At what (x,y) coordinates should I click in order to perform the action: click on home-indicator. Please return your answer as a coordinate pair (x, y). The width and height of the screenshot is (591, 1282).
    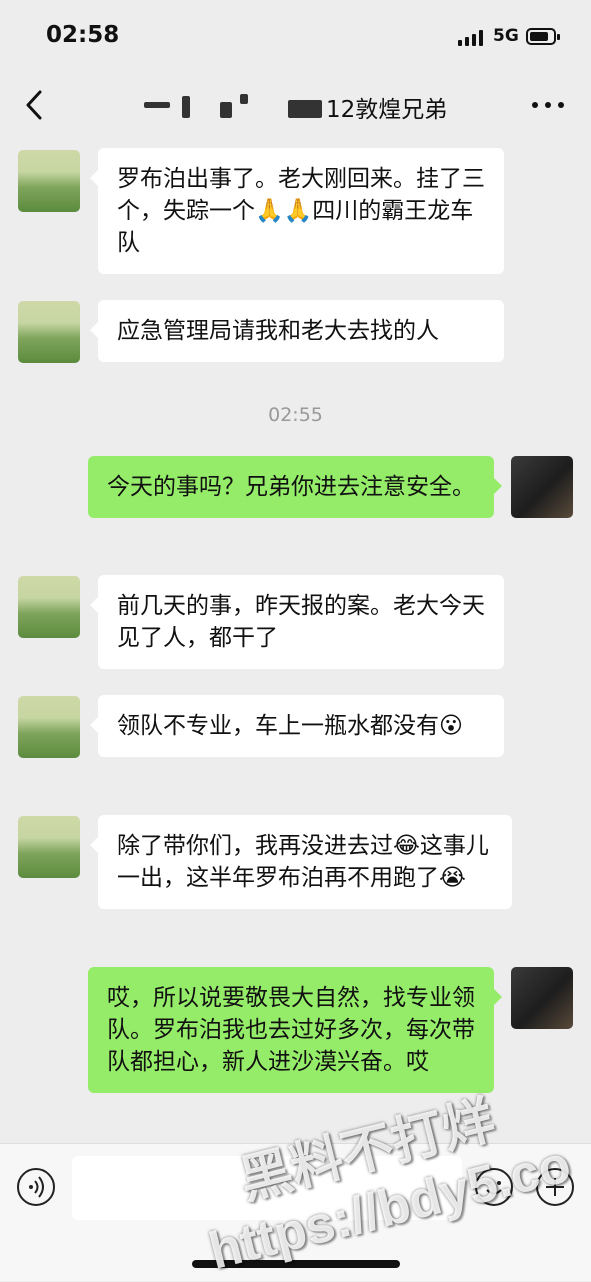
    Looking at the image, I should click on (296, 1264).